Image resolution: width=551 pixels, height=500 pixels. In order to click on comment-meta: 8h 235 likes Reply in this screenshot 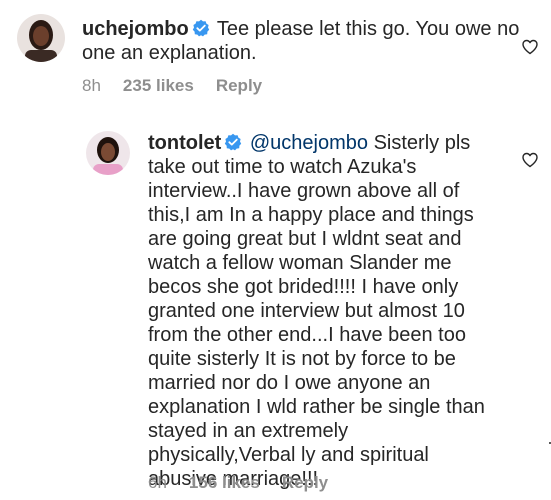, I will do `click(172, 86)`.